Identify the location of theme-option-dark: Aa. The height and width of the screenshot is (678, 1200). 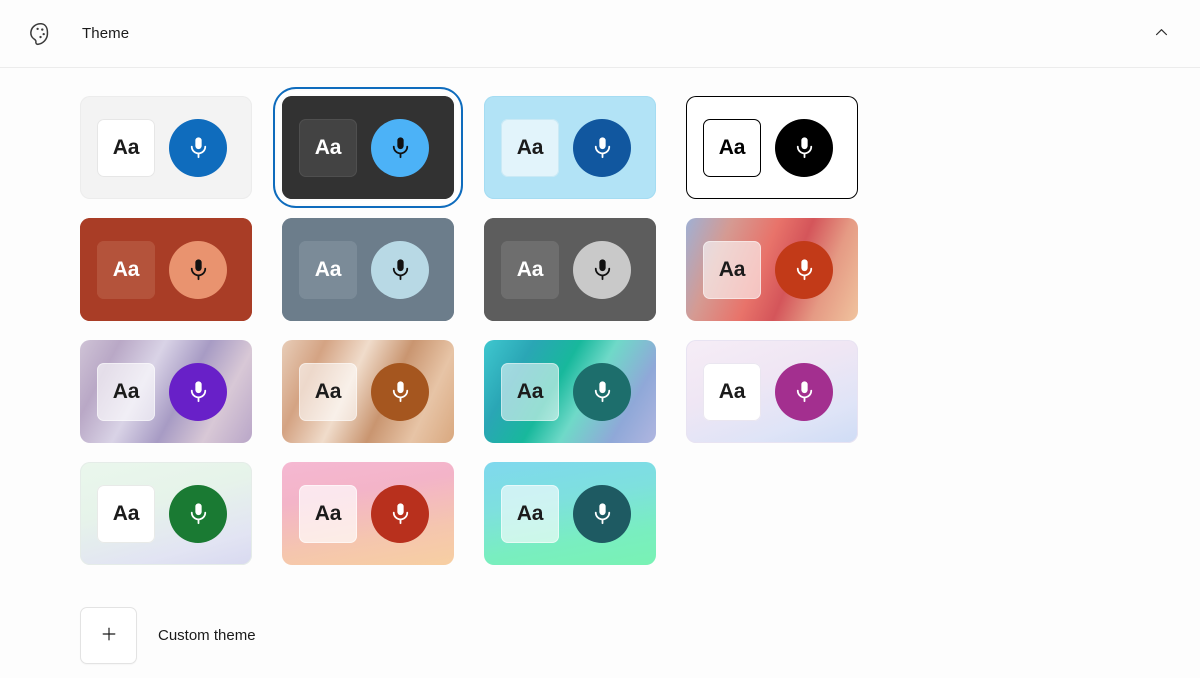
(368, 147).